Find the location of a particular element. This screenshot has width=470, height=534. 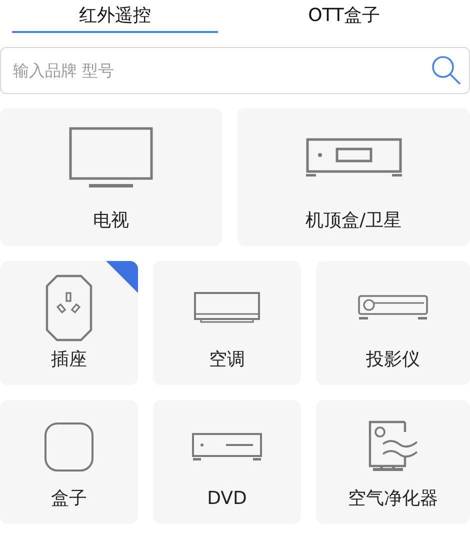

device-card: 电视 is located at coordinates (111, 177).